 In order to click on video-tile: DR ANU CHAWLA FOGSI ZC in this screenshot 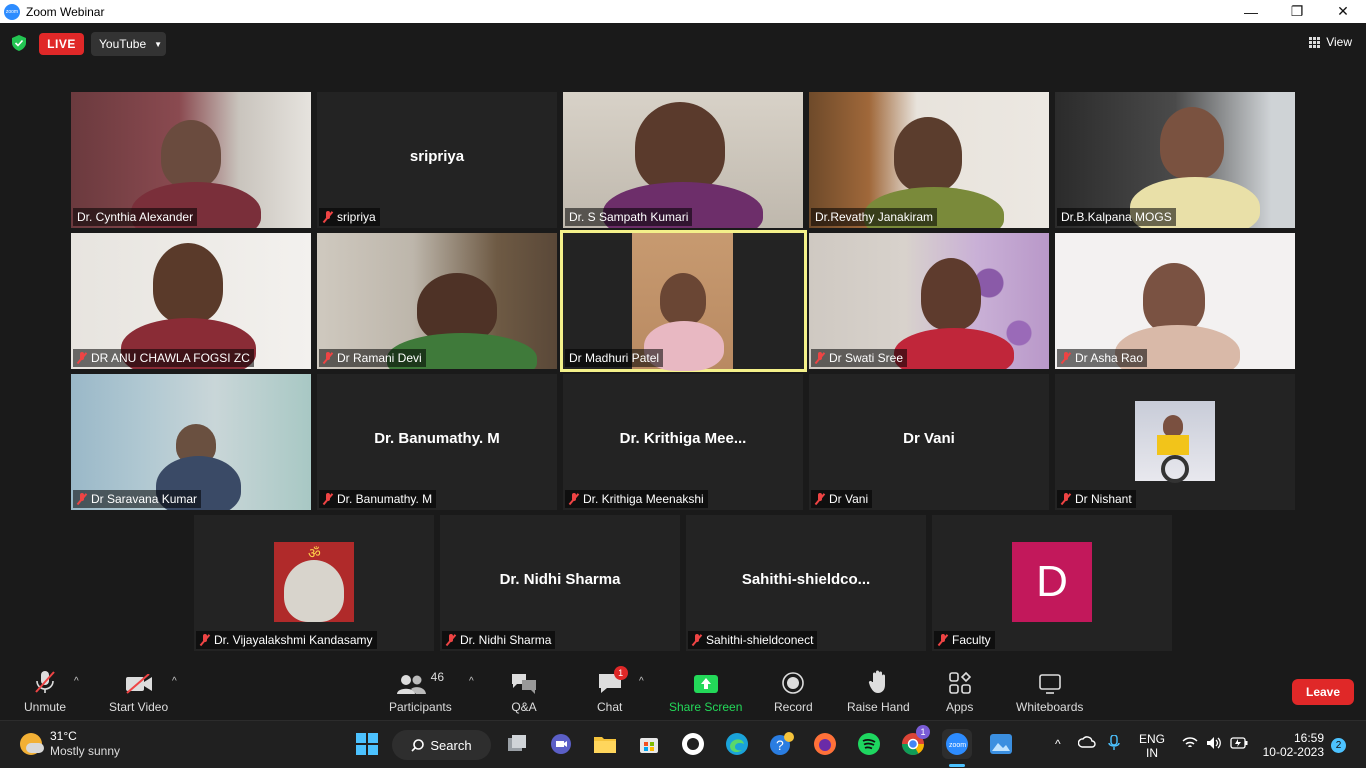, I will do `click(191, 301)`.